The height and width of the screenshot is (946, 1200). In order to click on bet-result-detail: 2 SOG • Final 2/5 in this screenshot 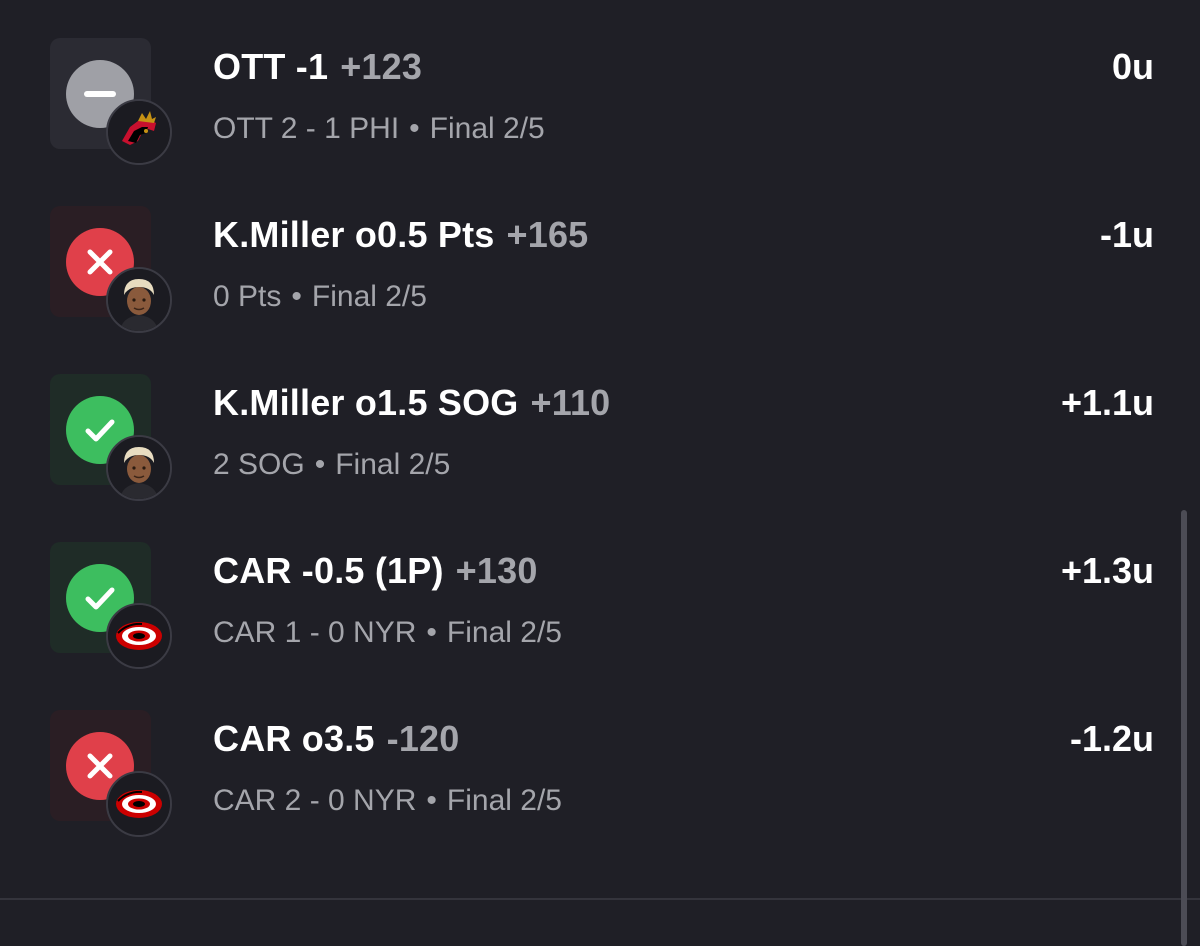, I will do `click(332, 464)`.